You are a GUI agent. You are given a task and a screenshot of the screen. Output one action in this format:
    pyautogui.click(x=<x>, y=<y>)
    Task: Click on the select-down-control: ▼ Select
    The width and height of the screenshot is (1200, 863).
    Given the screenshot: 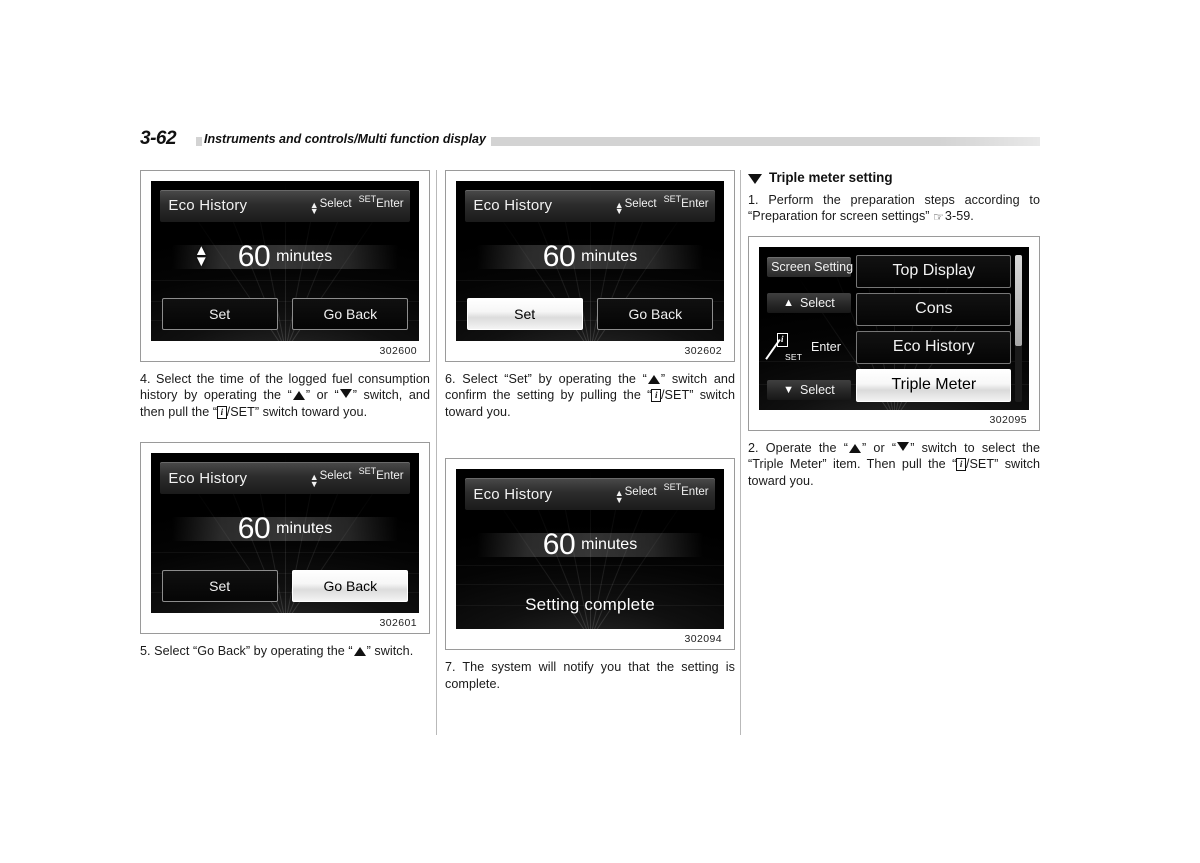 What is the action you would take?
    pyautogui.click(x=809, y=390)
    